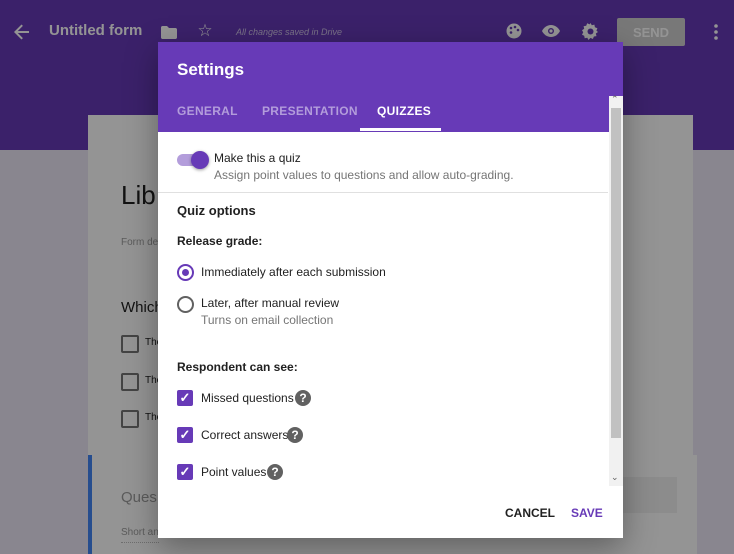 Image resolution: width=734 pixels, height=554 pixels. Describe the element at coordinates (200, 160) in the screenshot. I see `quiz-toggle` at that location.